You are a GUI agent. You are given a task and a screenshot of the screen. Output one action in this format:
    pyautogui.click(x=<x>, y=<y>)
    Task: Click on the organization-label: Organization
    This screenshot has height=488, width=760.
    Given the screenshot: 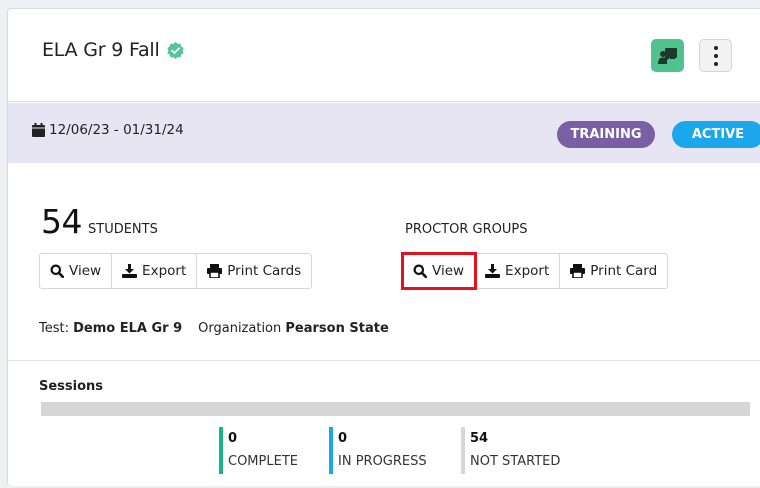 What is the action you would take?
    pyautogui.click(x=240, y=328)
    